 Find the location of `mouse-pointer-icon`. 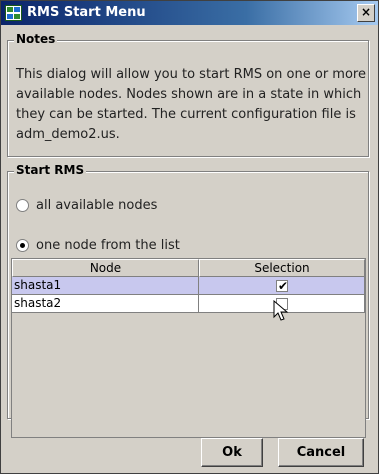

mouse-pointer-icon is located at coordinates (281, 310).